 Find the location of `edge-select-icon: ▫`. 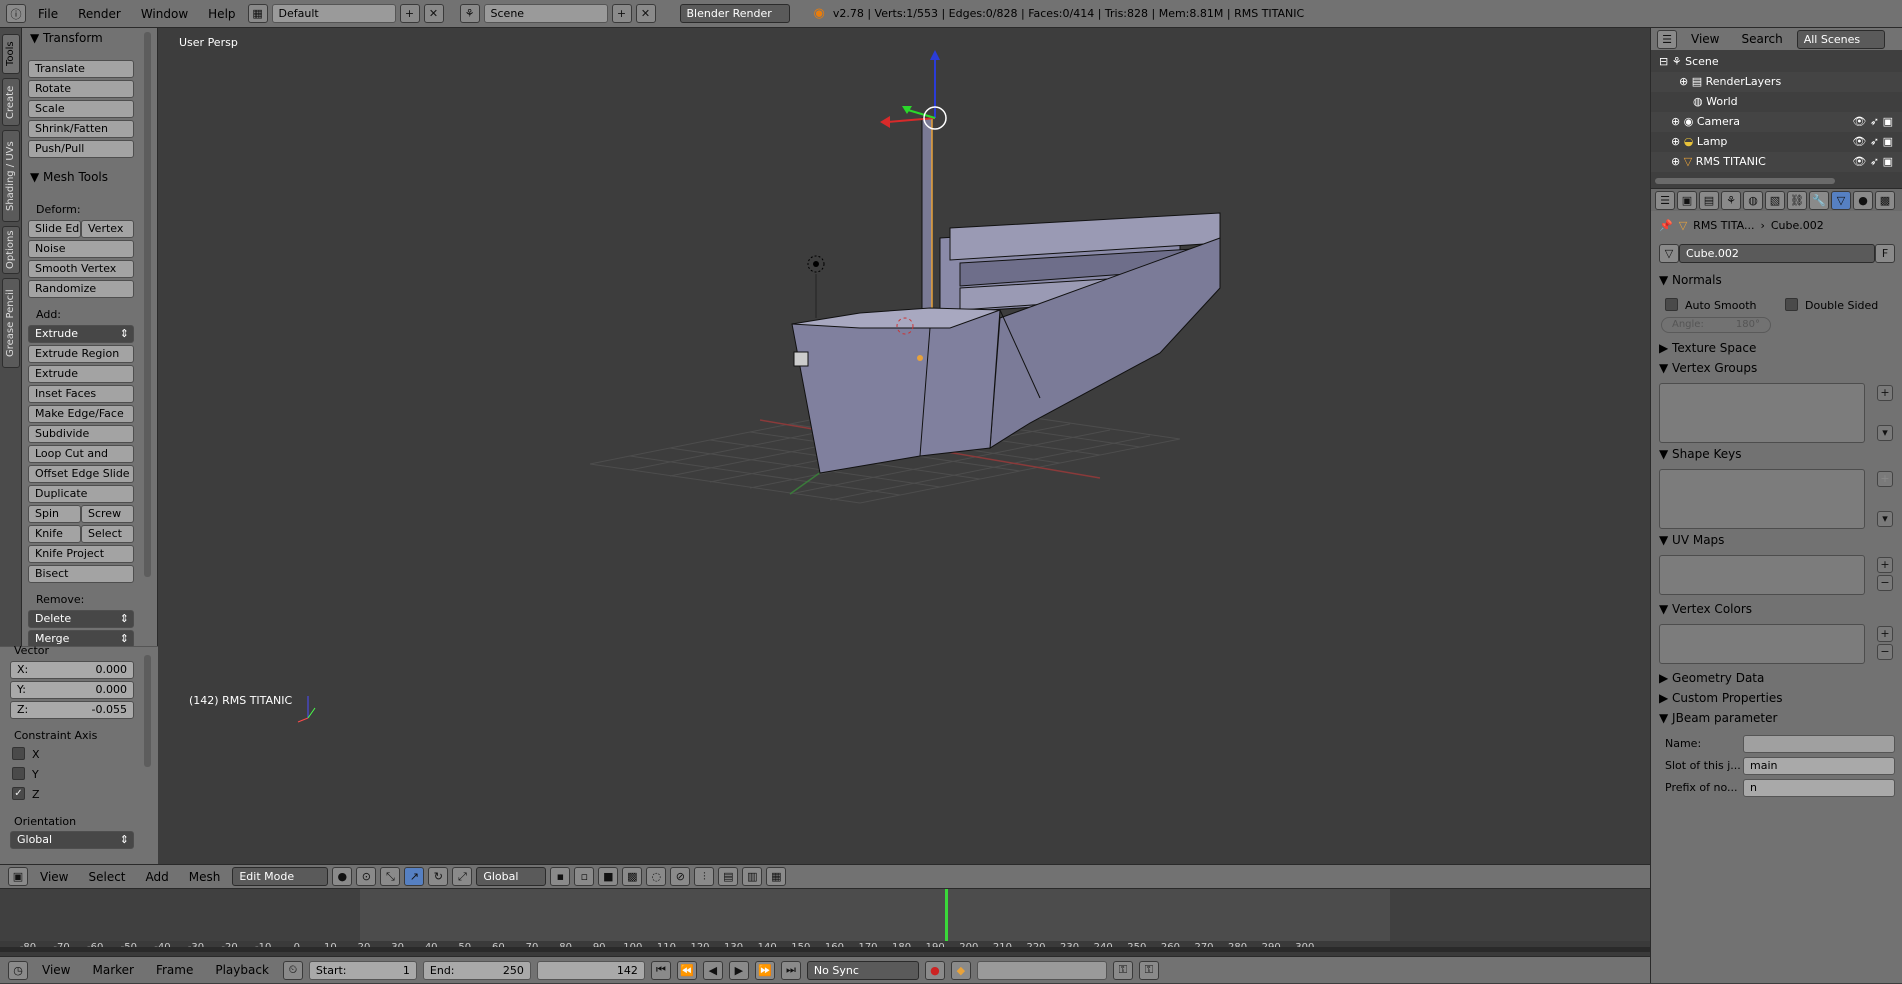

edge-select-icon: ▫ is located at coordinates (584, 876).